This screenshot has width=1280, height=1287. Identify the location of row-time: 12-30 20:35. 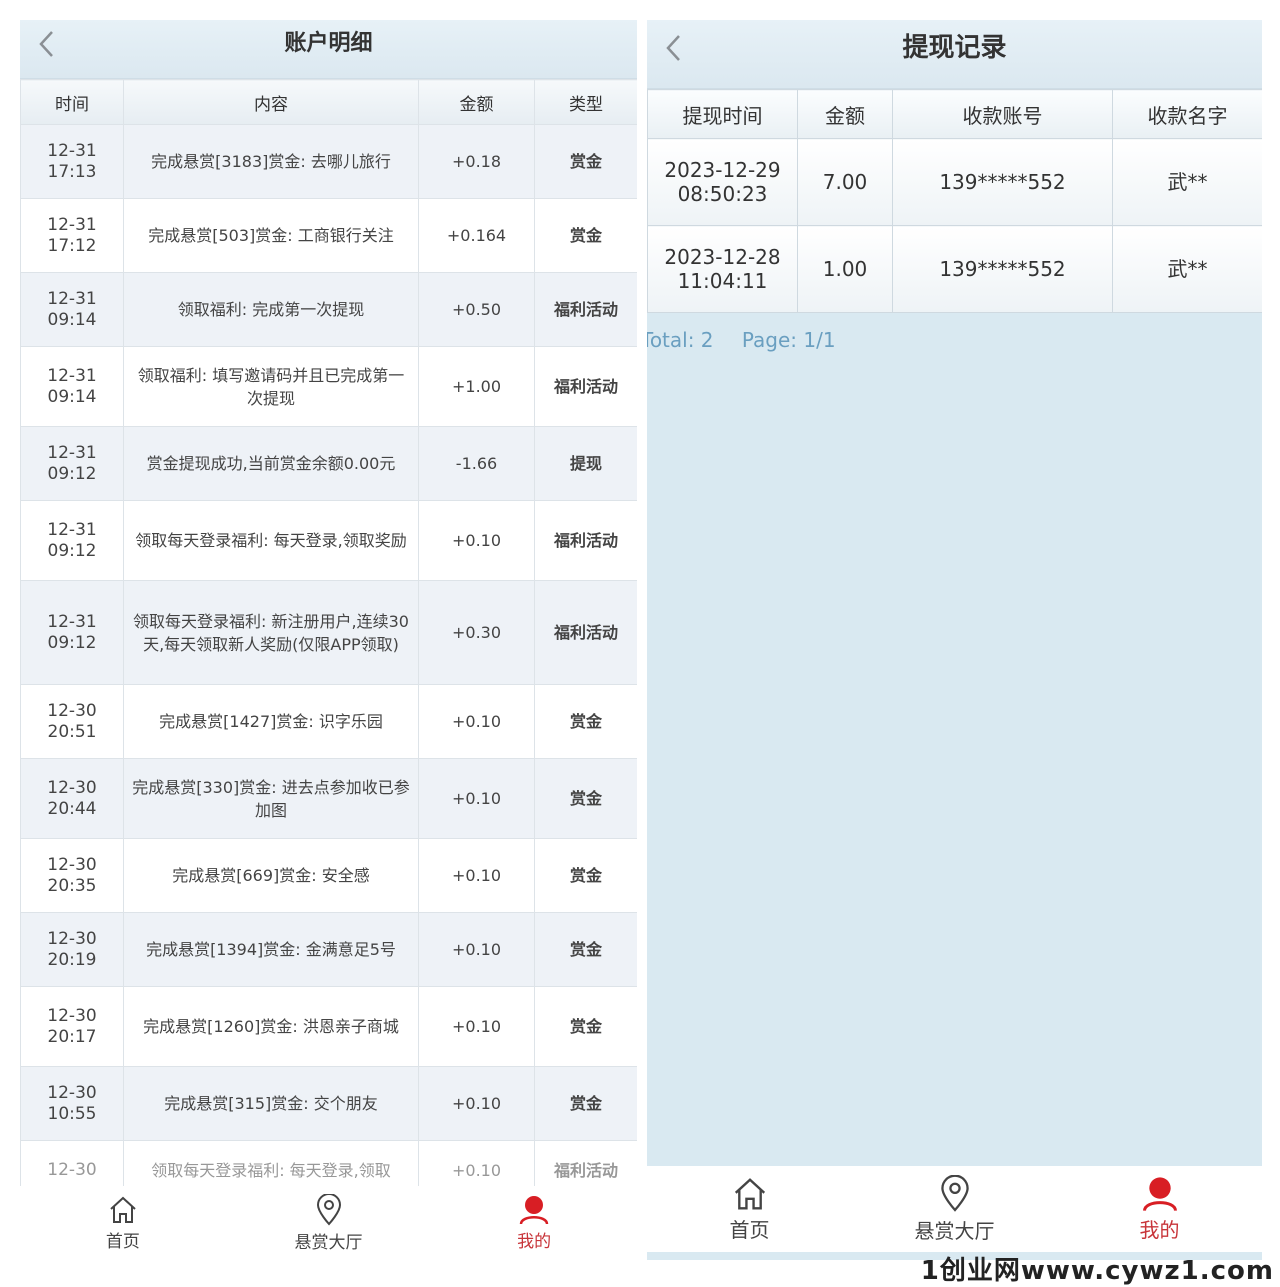
(72, 875).